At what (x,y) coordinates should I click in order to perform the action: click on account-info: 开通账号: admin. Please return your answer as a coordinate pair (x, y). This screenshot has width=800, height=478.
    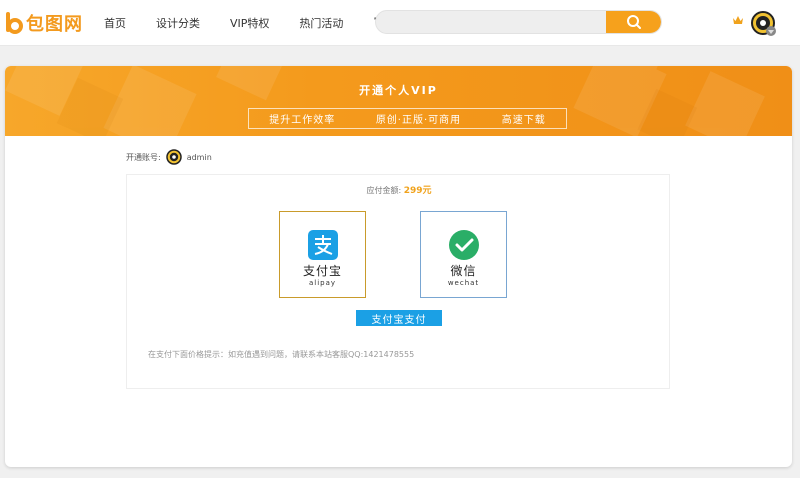
    Looking at the image, I should click on (169, 157).